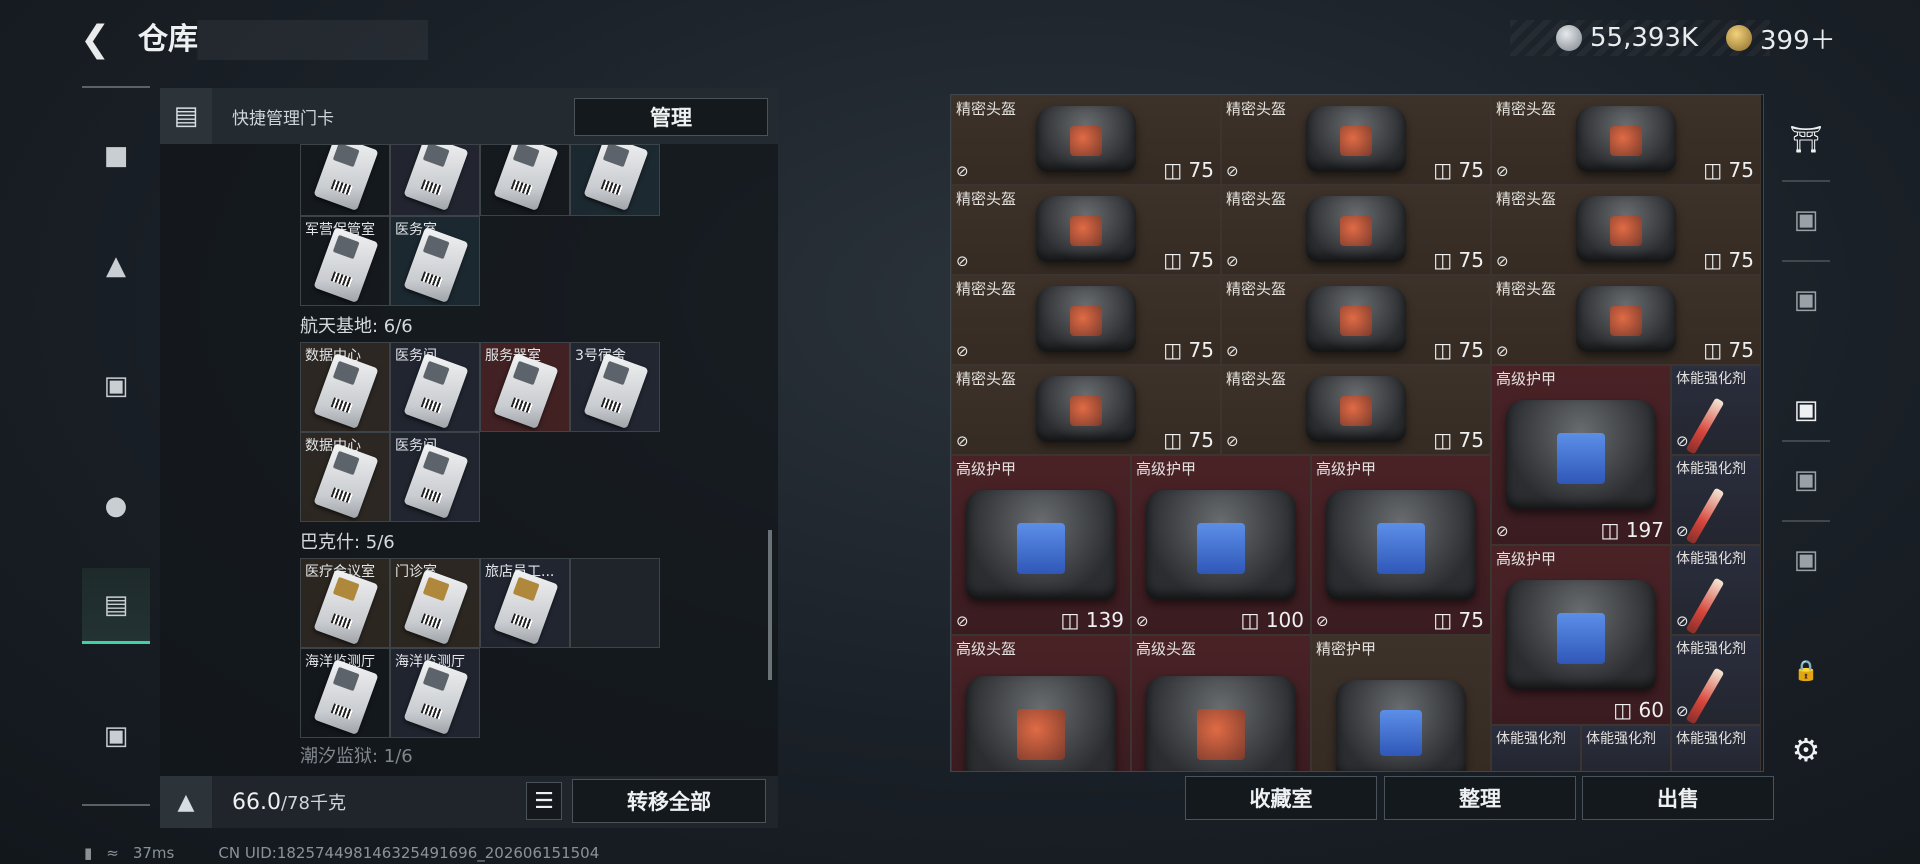 The width and height of the screenshot is (1920, 864). What do you see at coordinates (347, 542) in the screenshot?
I see `group-label-bakesh: 巴克什: 5/6` at bounding box center [347, 542].